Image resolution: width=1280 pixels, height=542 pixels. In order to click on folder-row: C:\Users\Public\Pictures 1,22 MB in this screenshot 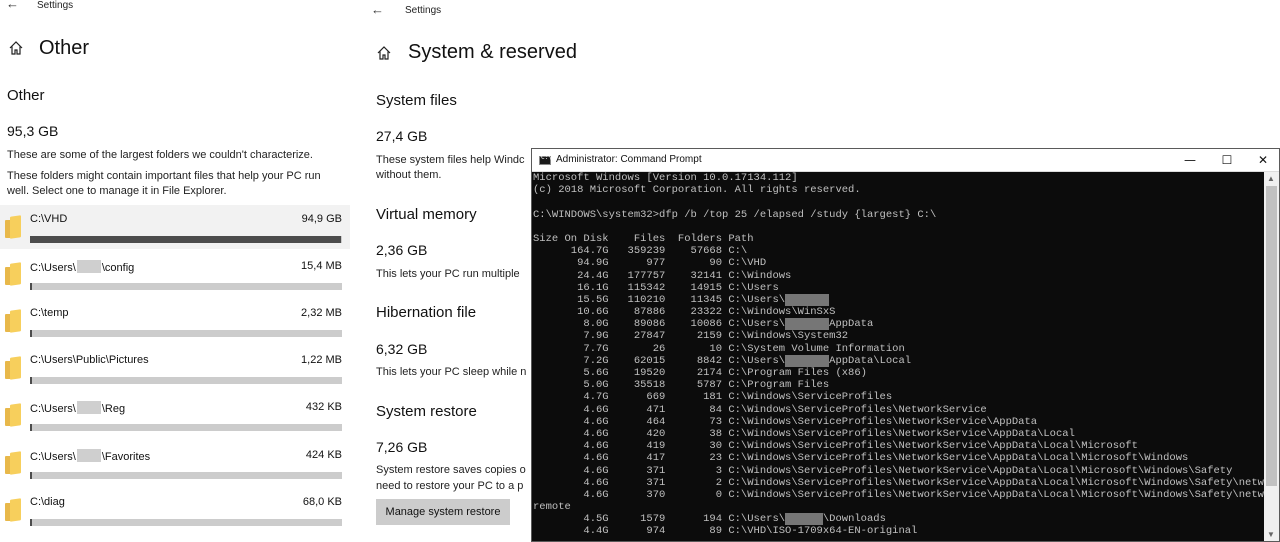, I will do `click(175, 368)`.